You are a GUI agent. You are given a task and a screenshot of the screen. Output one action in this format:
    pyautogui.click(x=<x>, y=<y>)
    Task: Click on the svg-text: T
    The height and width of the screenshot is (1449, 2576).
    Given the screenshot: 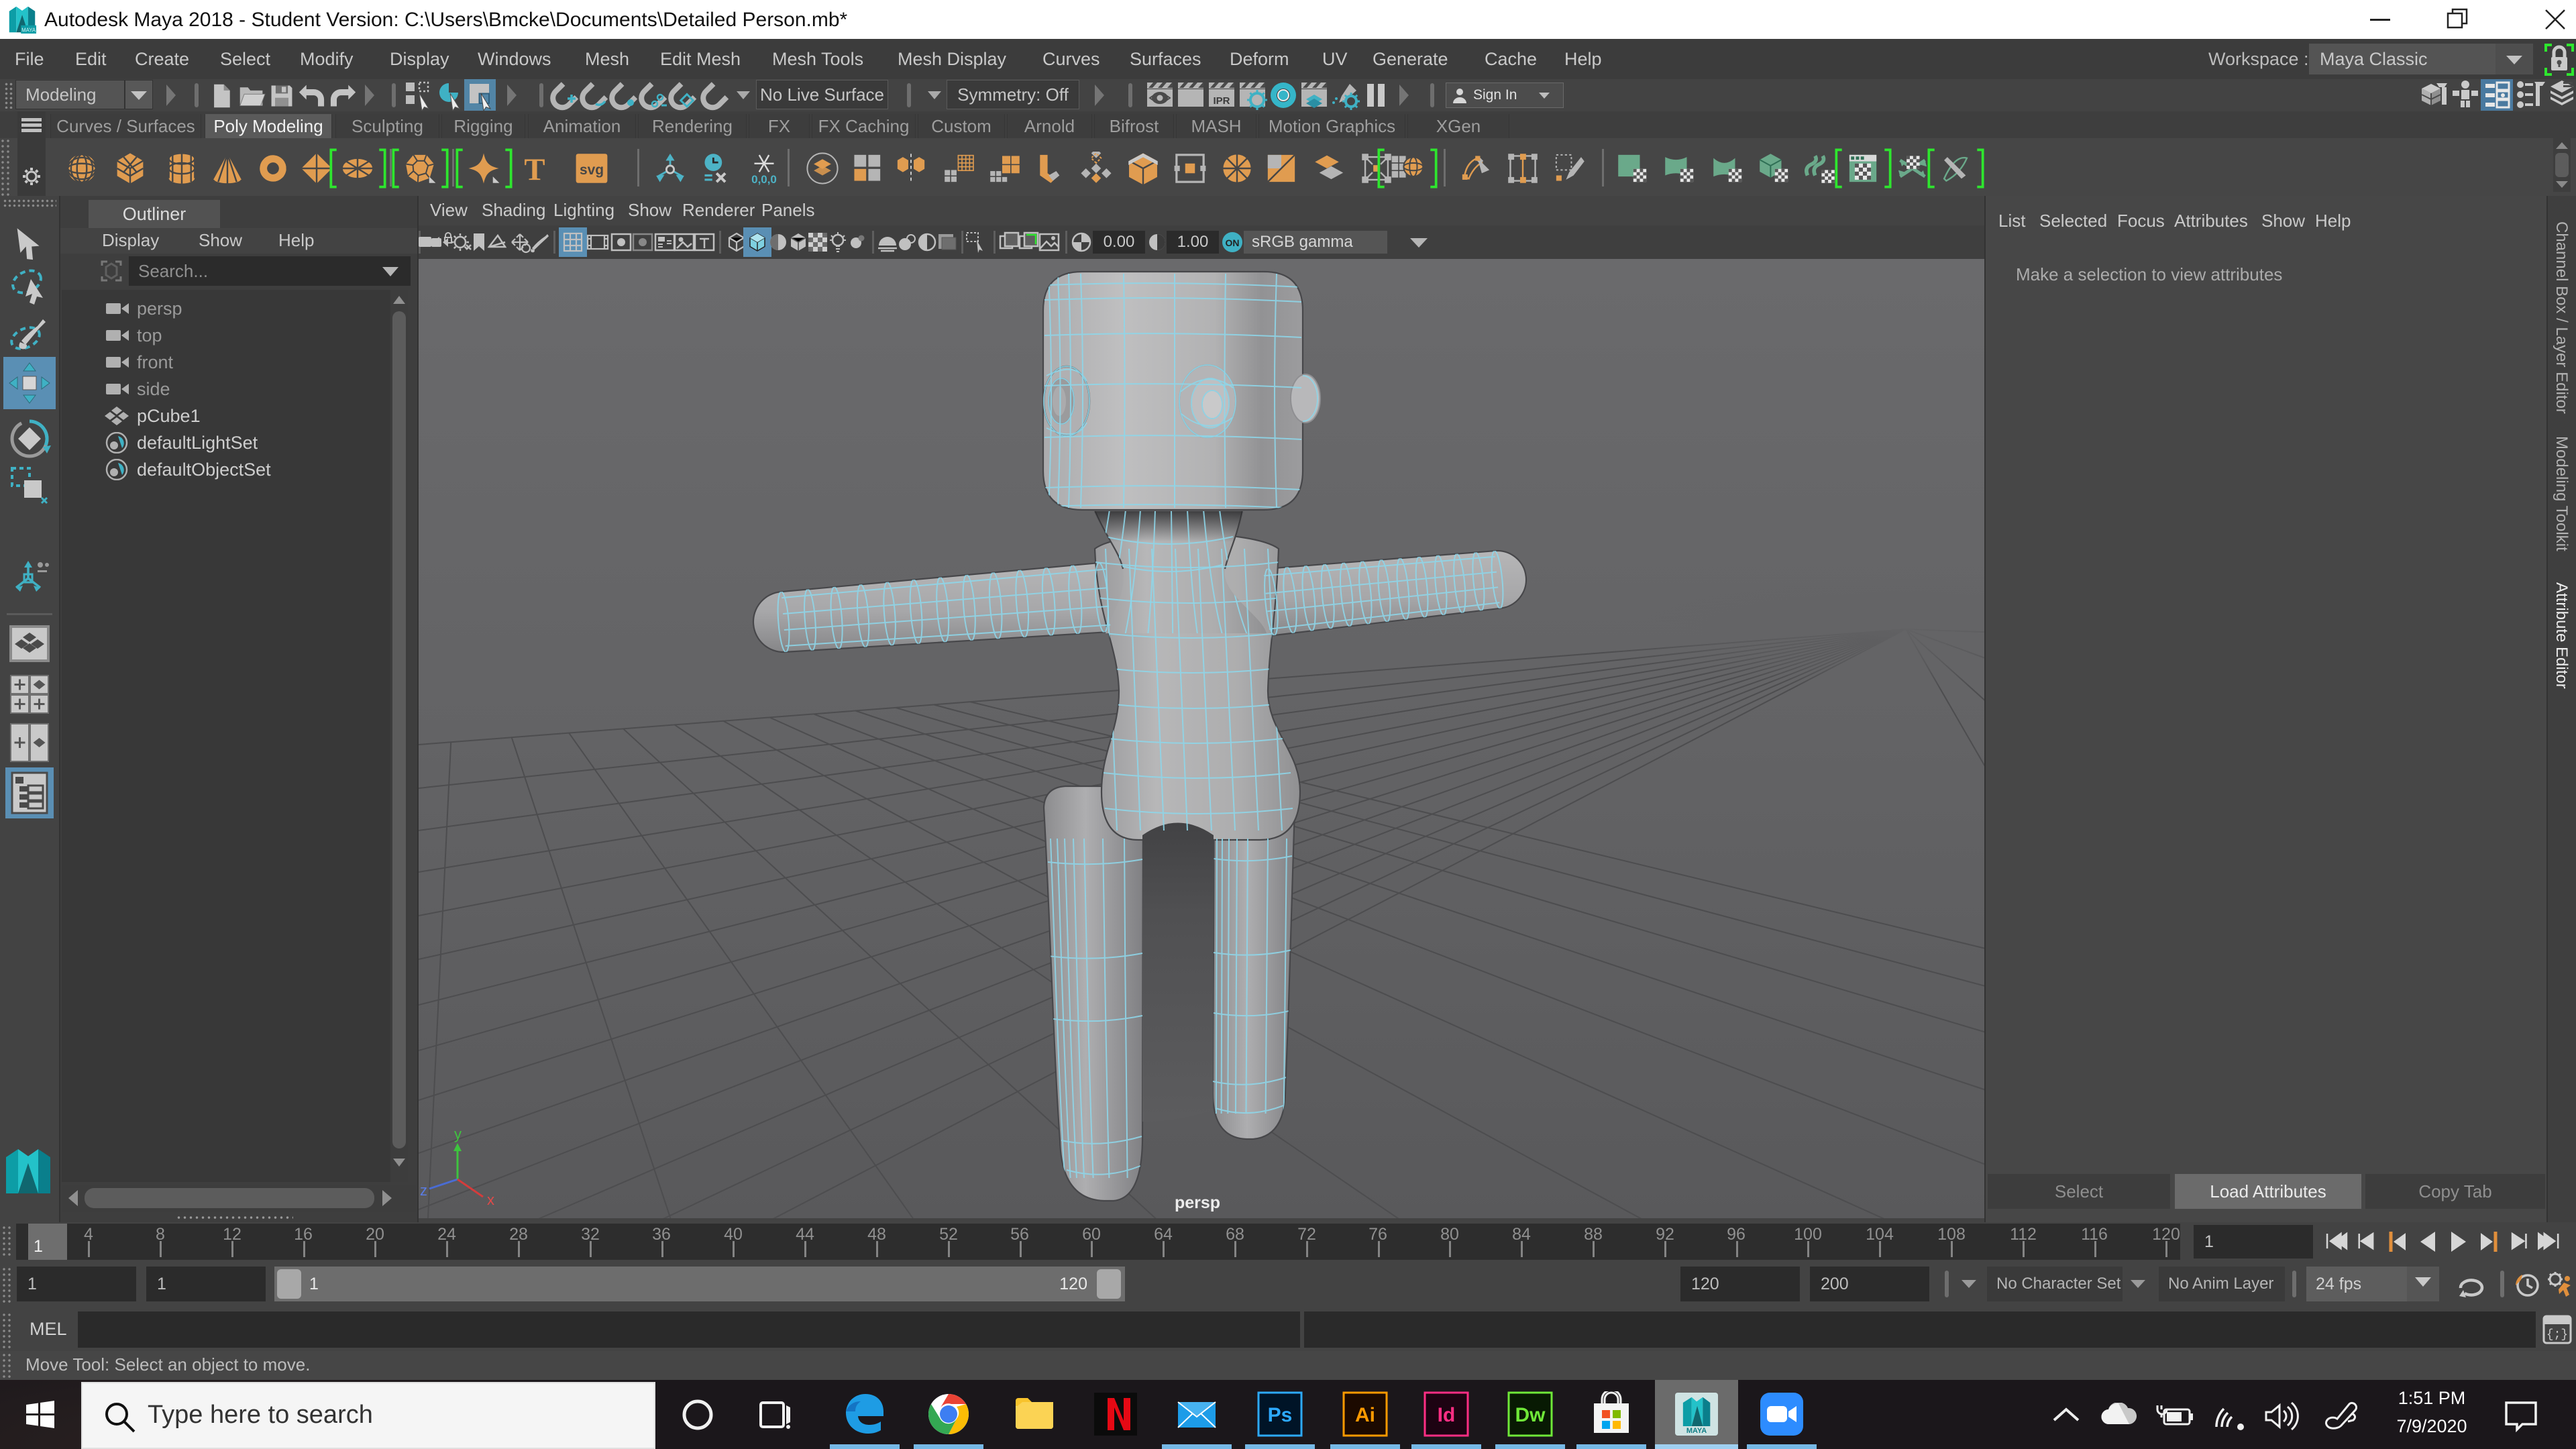 What is the action you would take?
    pyautogui.click(x=534, y=168)
    